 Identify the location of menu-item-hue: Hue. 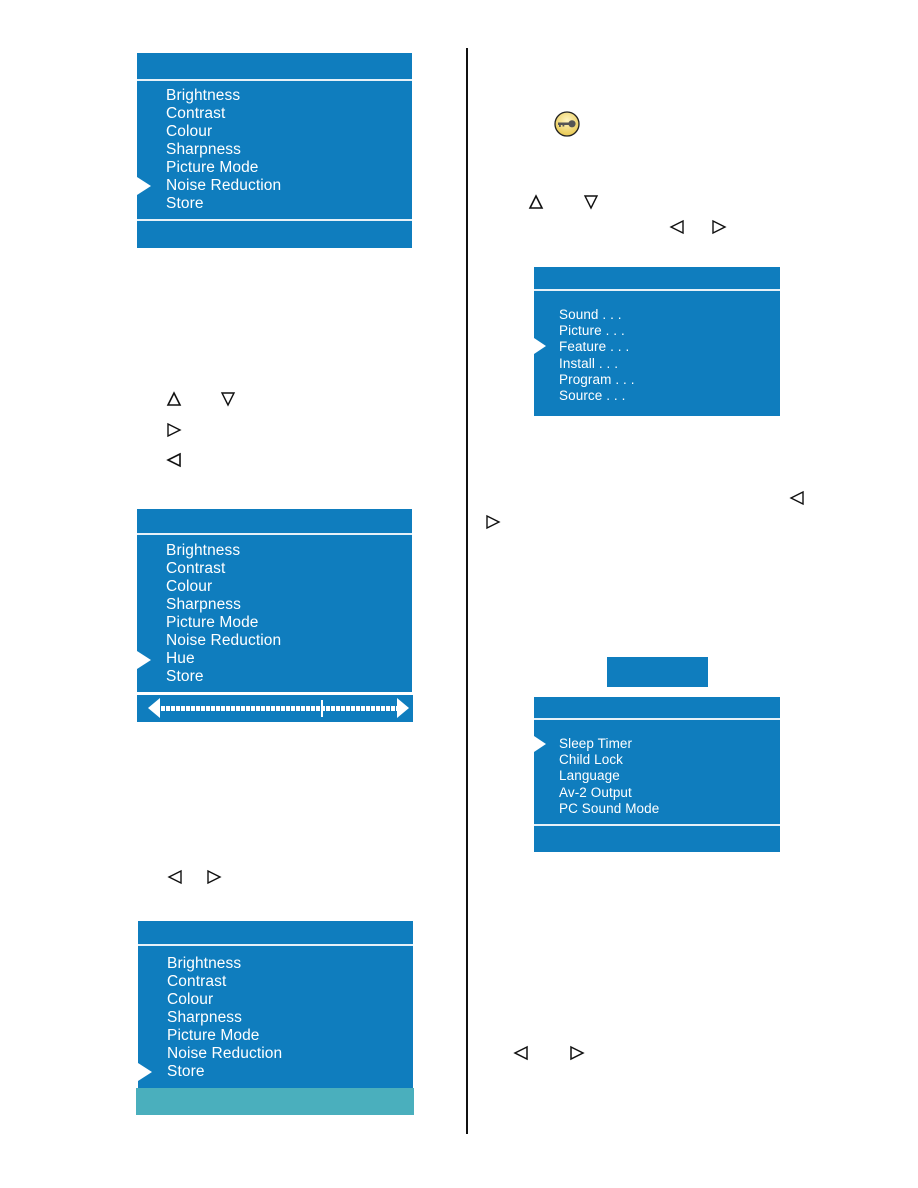
(223, 659).